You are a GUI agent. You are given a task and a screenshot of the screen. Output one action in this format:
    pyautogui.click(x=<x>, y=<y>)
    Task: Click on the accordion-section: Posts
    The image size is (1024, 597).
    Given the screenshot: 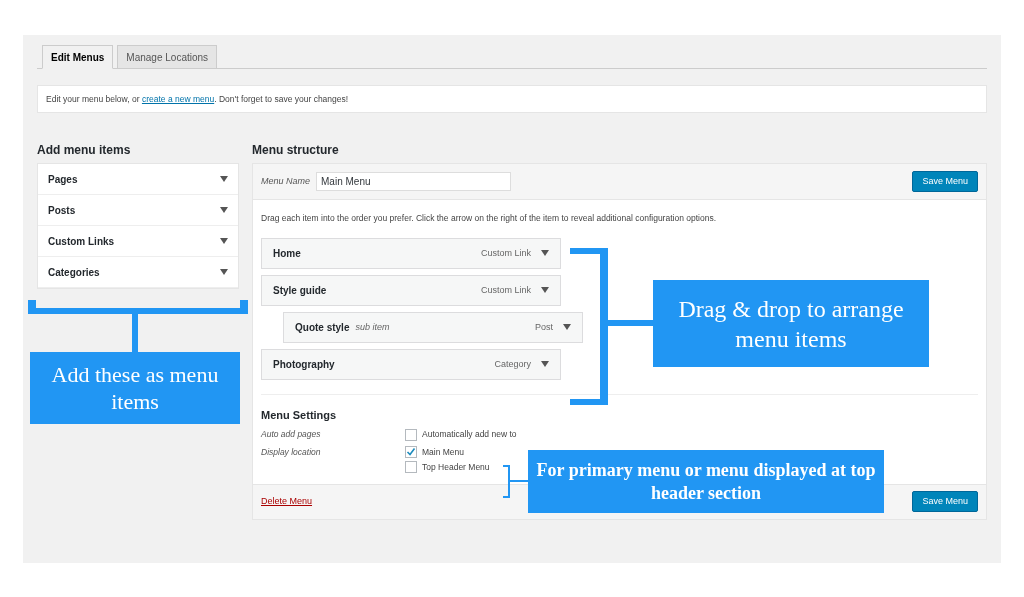 What is the action you would take?
    pyautogui.click(x=138, y=210)
    